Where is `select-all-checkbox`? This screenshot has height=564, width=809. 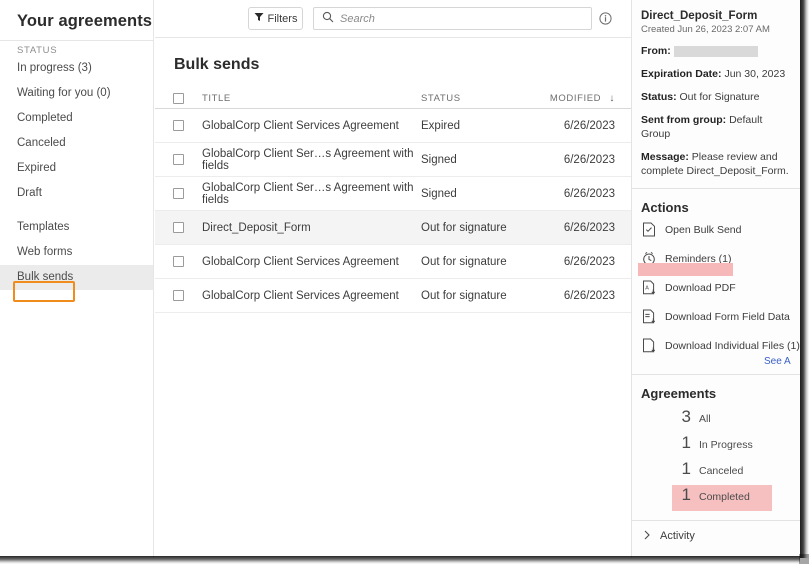 select-all-checkbox is located at coordinates (178, 98).